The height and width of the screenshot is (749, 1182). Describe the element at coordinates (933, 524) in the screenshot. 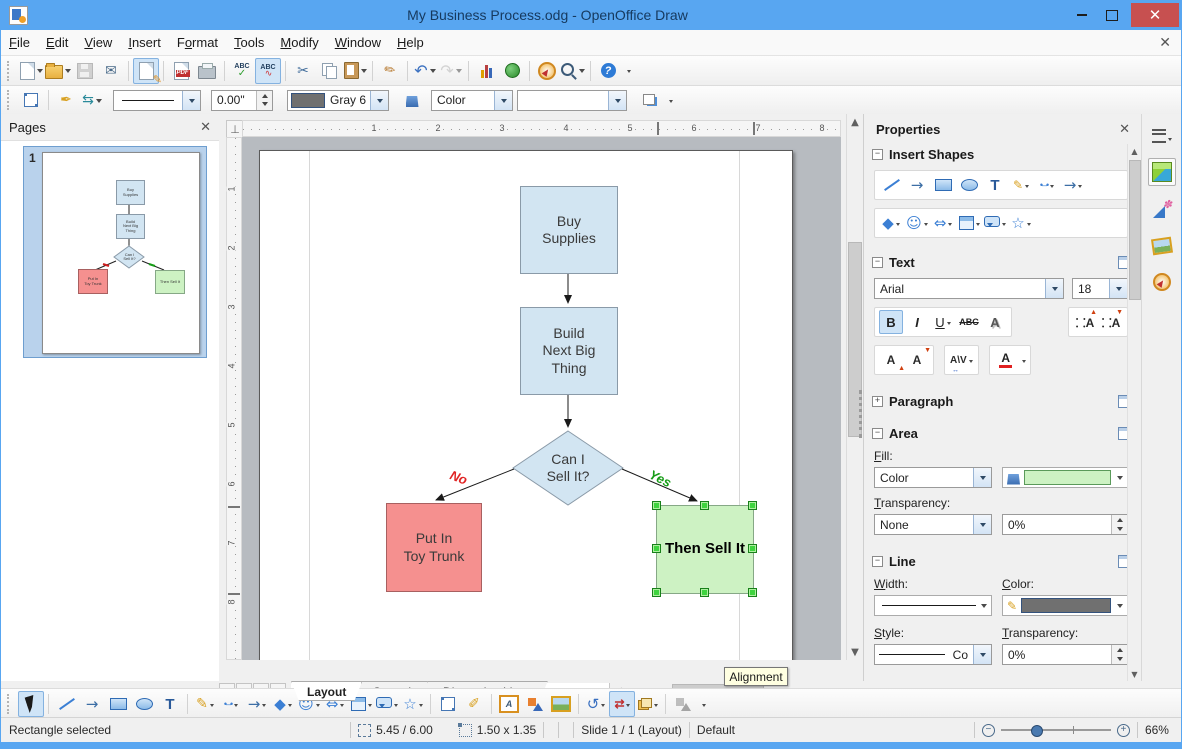

I see `transparency-mode-select: None` at that location.